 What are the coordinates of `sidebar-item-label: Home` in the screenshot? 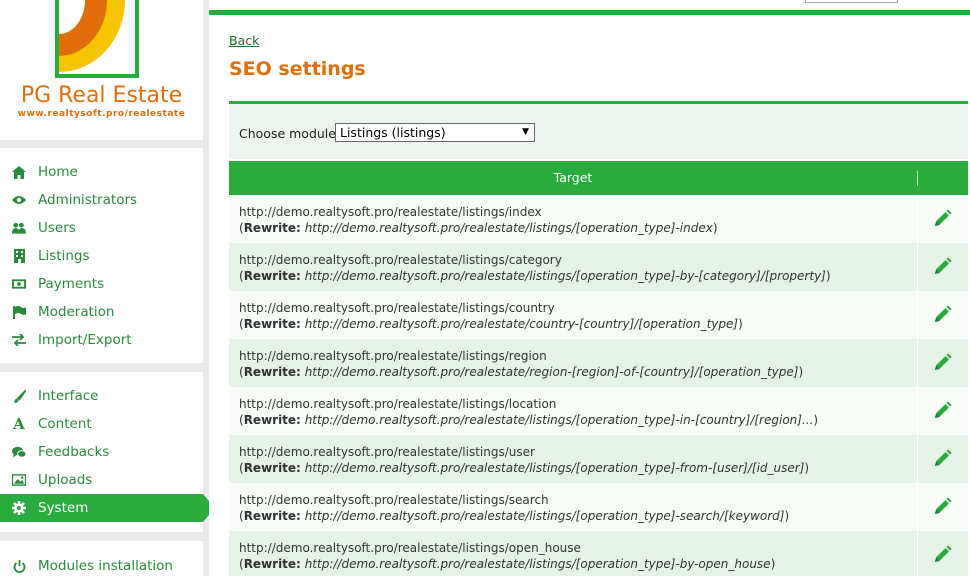 It's located at (58, 172).